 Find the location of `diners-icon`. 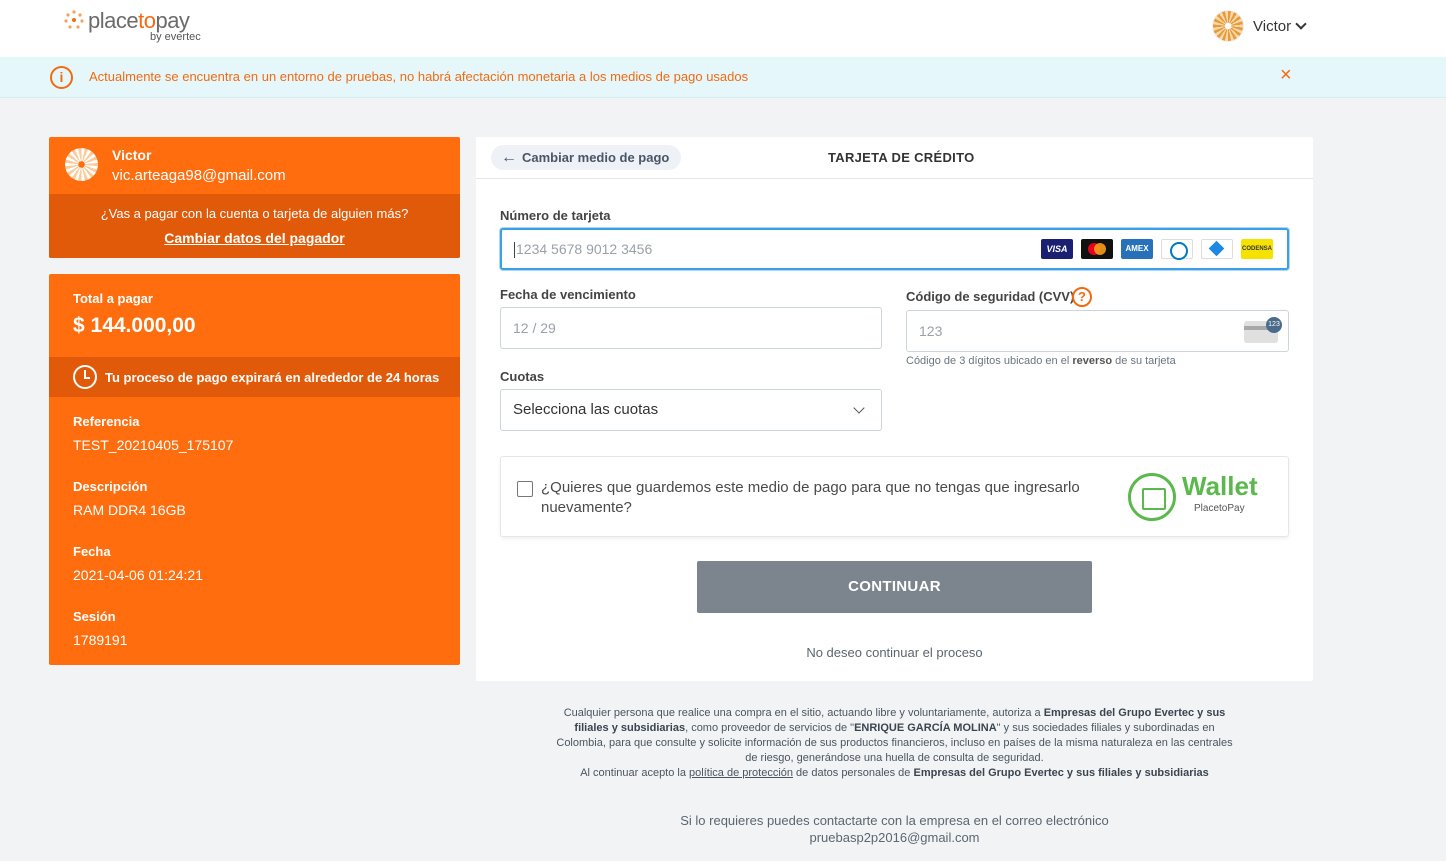

diners-icon is located at coordinates (1177, 249).